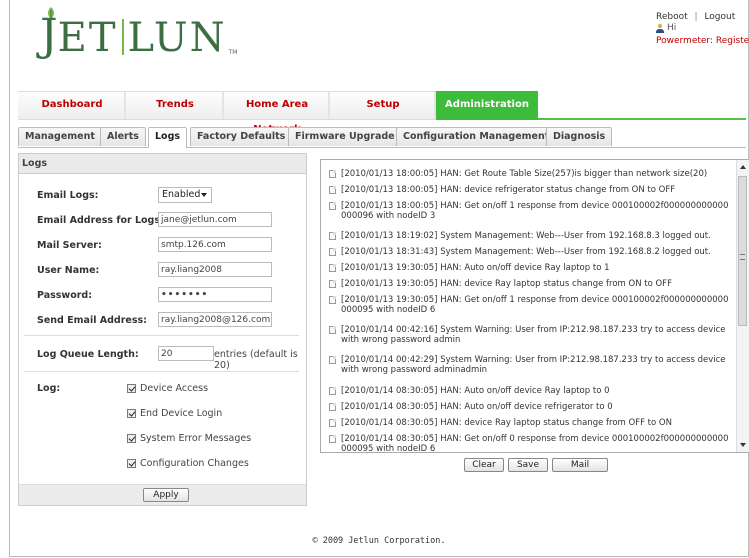  Describe the element at coordinates (743, 445) in the screenshot. I see `scroll-down-icon` at that location.